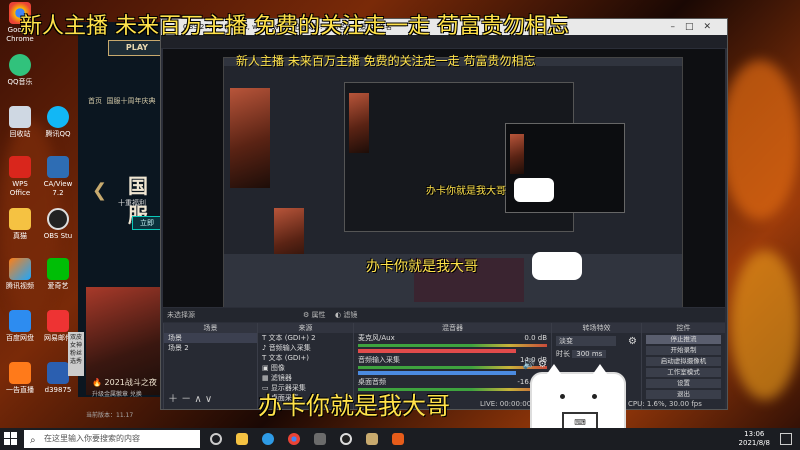 Image resolution: width=800 pixels, height=450 pixels. What do you see at coordinates (346, 439) in the screenshot?
I see `obs-taskbar-icon` at bounding box center [346, 439].